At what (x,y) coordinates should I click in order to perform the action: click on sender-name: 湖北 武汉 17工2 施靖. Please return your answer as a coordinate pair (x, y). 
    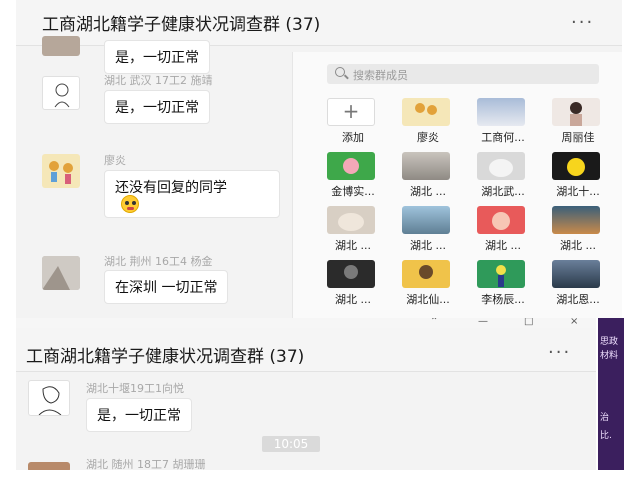
    Looking at the image, I should click on (158, 80).